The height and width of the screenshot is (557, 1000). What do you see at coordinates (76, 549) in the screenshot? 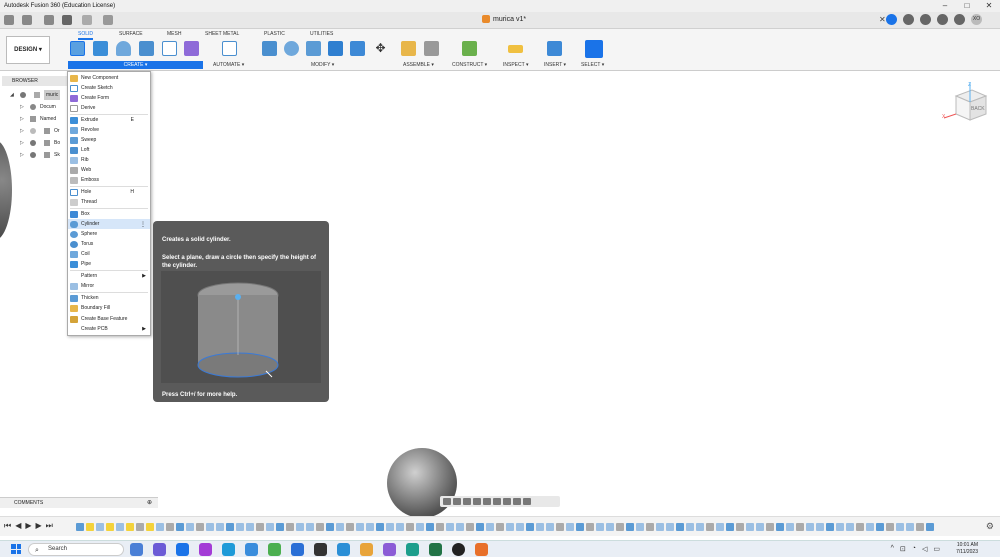
I see `taskbar-search: ⌕ Search` at bounding box center [76, 549].